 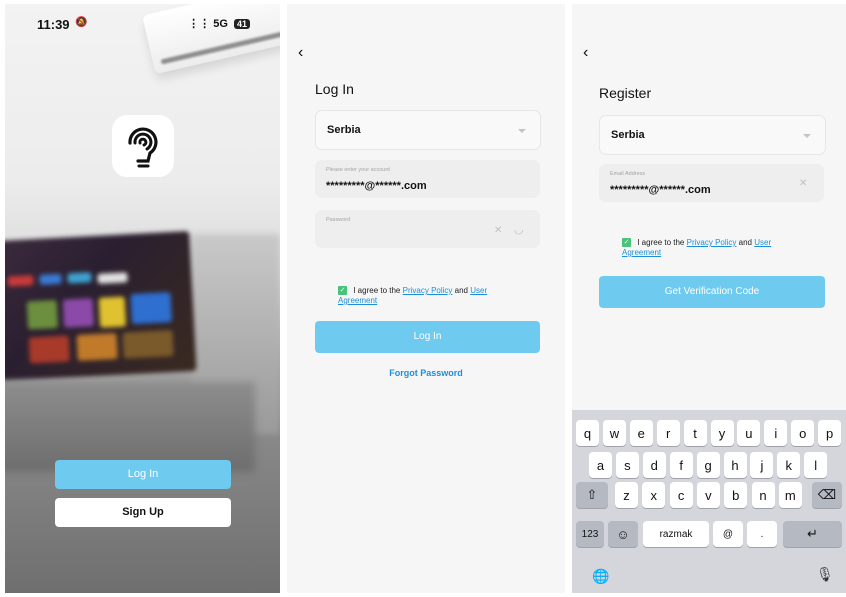 I want to click on email-label: Email Address, so click(x=628, y=174).